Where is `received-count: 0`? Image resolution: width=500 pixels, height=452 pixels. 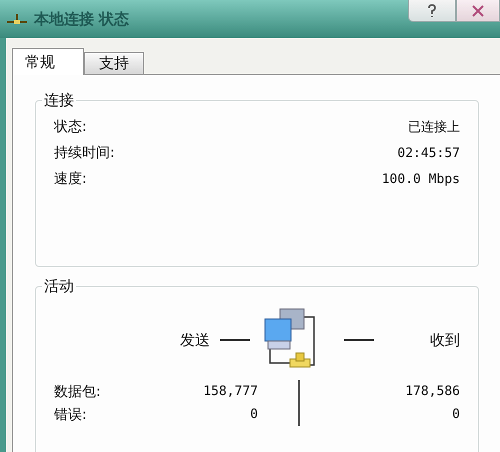 received-count: 0 is located at coordinates (456, 414).